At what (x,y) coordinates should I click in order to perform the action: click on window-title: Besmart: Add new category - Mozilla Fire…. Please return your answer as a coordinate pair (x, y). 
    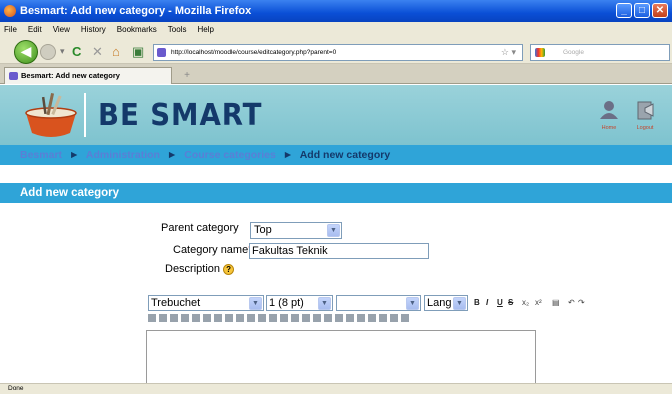
    Looking at the image, I should click on (136, 11).